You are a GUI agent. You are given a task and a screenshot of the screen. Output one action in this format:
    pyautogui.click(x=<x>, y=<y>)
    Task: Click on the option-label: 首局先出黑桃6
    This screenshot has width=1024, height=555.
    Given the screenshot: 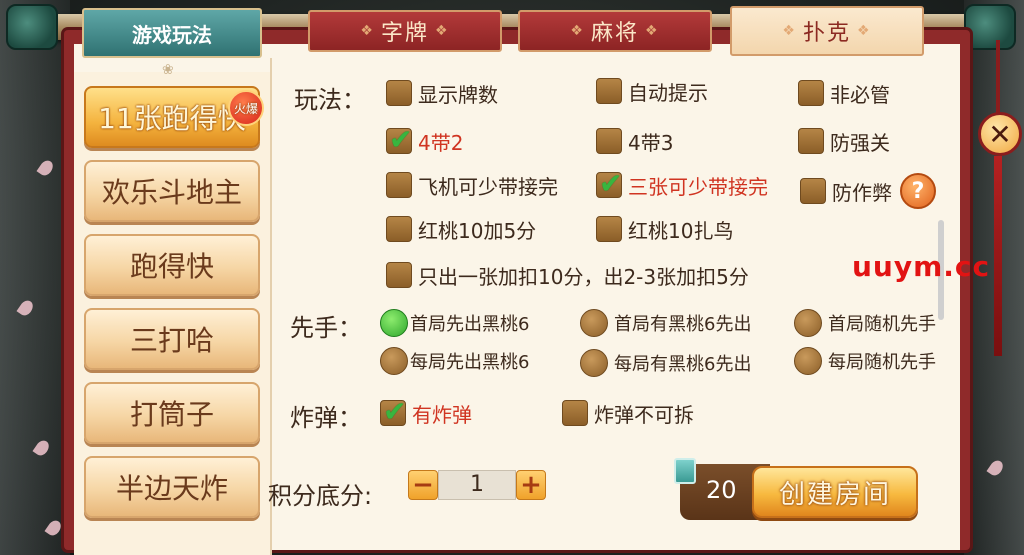 What is the action you would take?
    pyautogui.click(x=470, y=324)
    